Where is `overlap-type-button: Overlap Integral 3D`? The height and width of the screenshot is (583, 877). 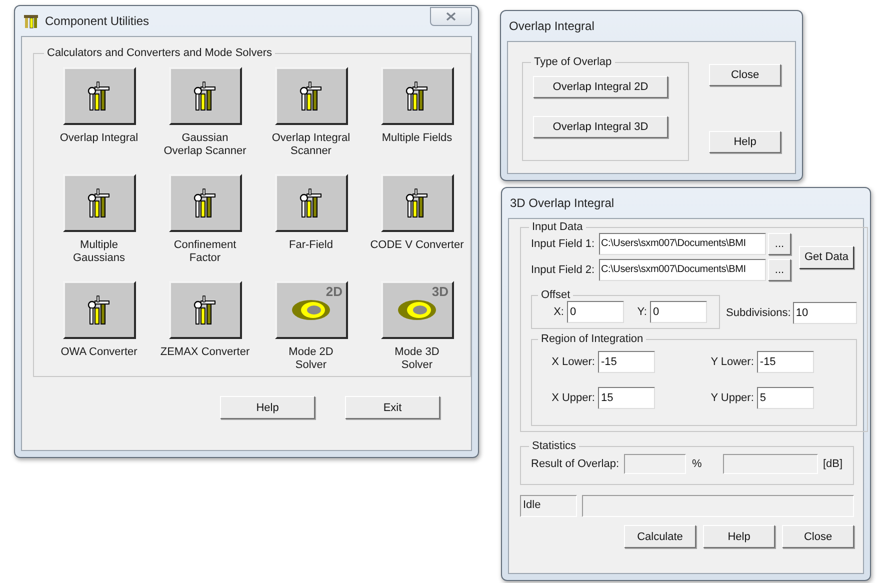
overlap-type-button: Overlap Integral 3D is located at coordinates (600, 127).